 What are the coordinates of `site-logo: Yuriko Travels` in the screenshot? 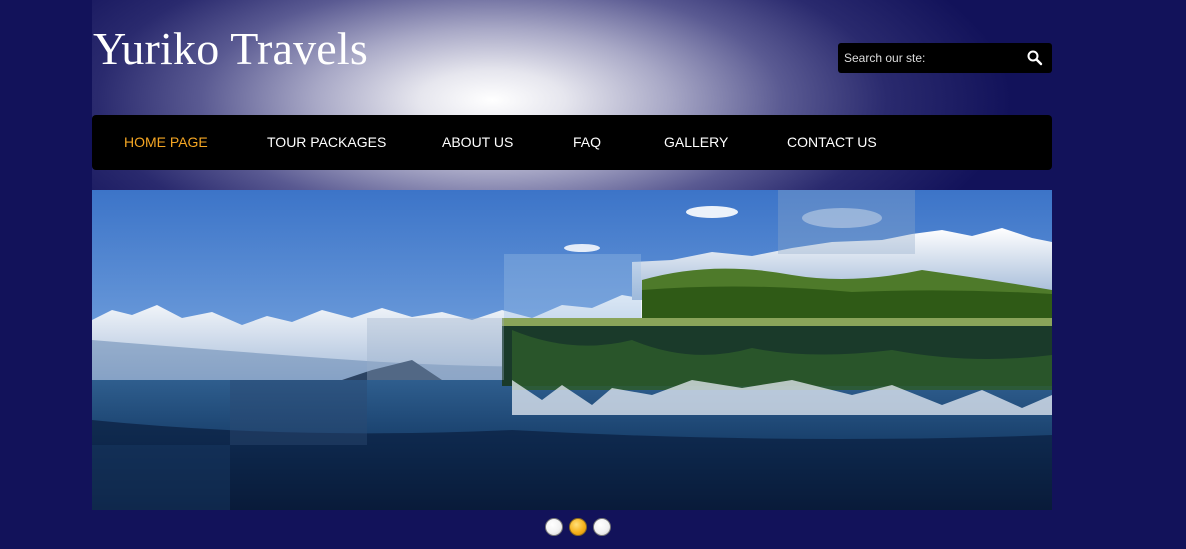 It's located at (230, 48).